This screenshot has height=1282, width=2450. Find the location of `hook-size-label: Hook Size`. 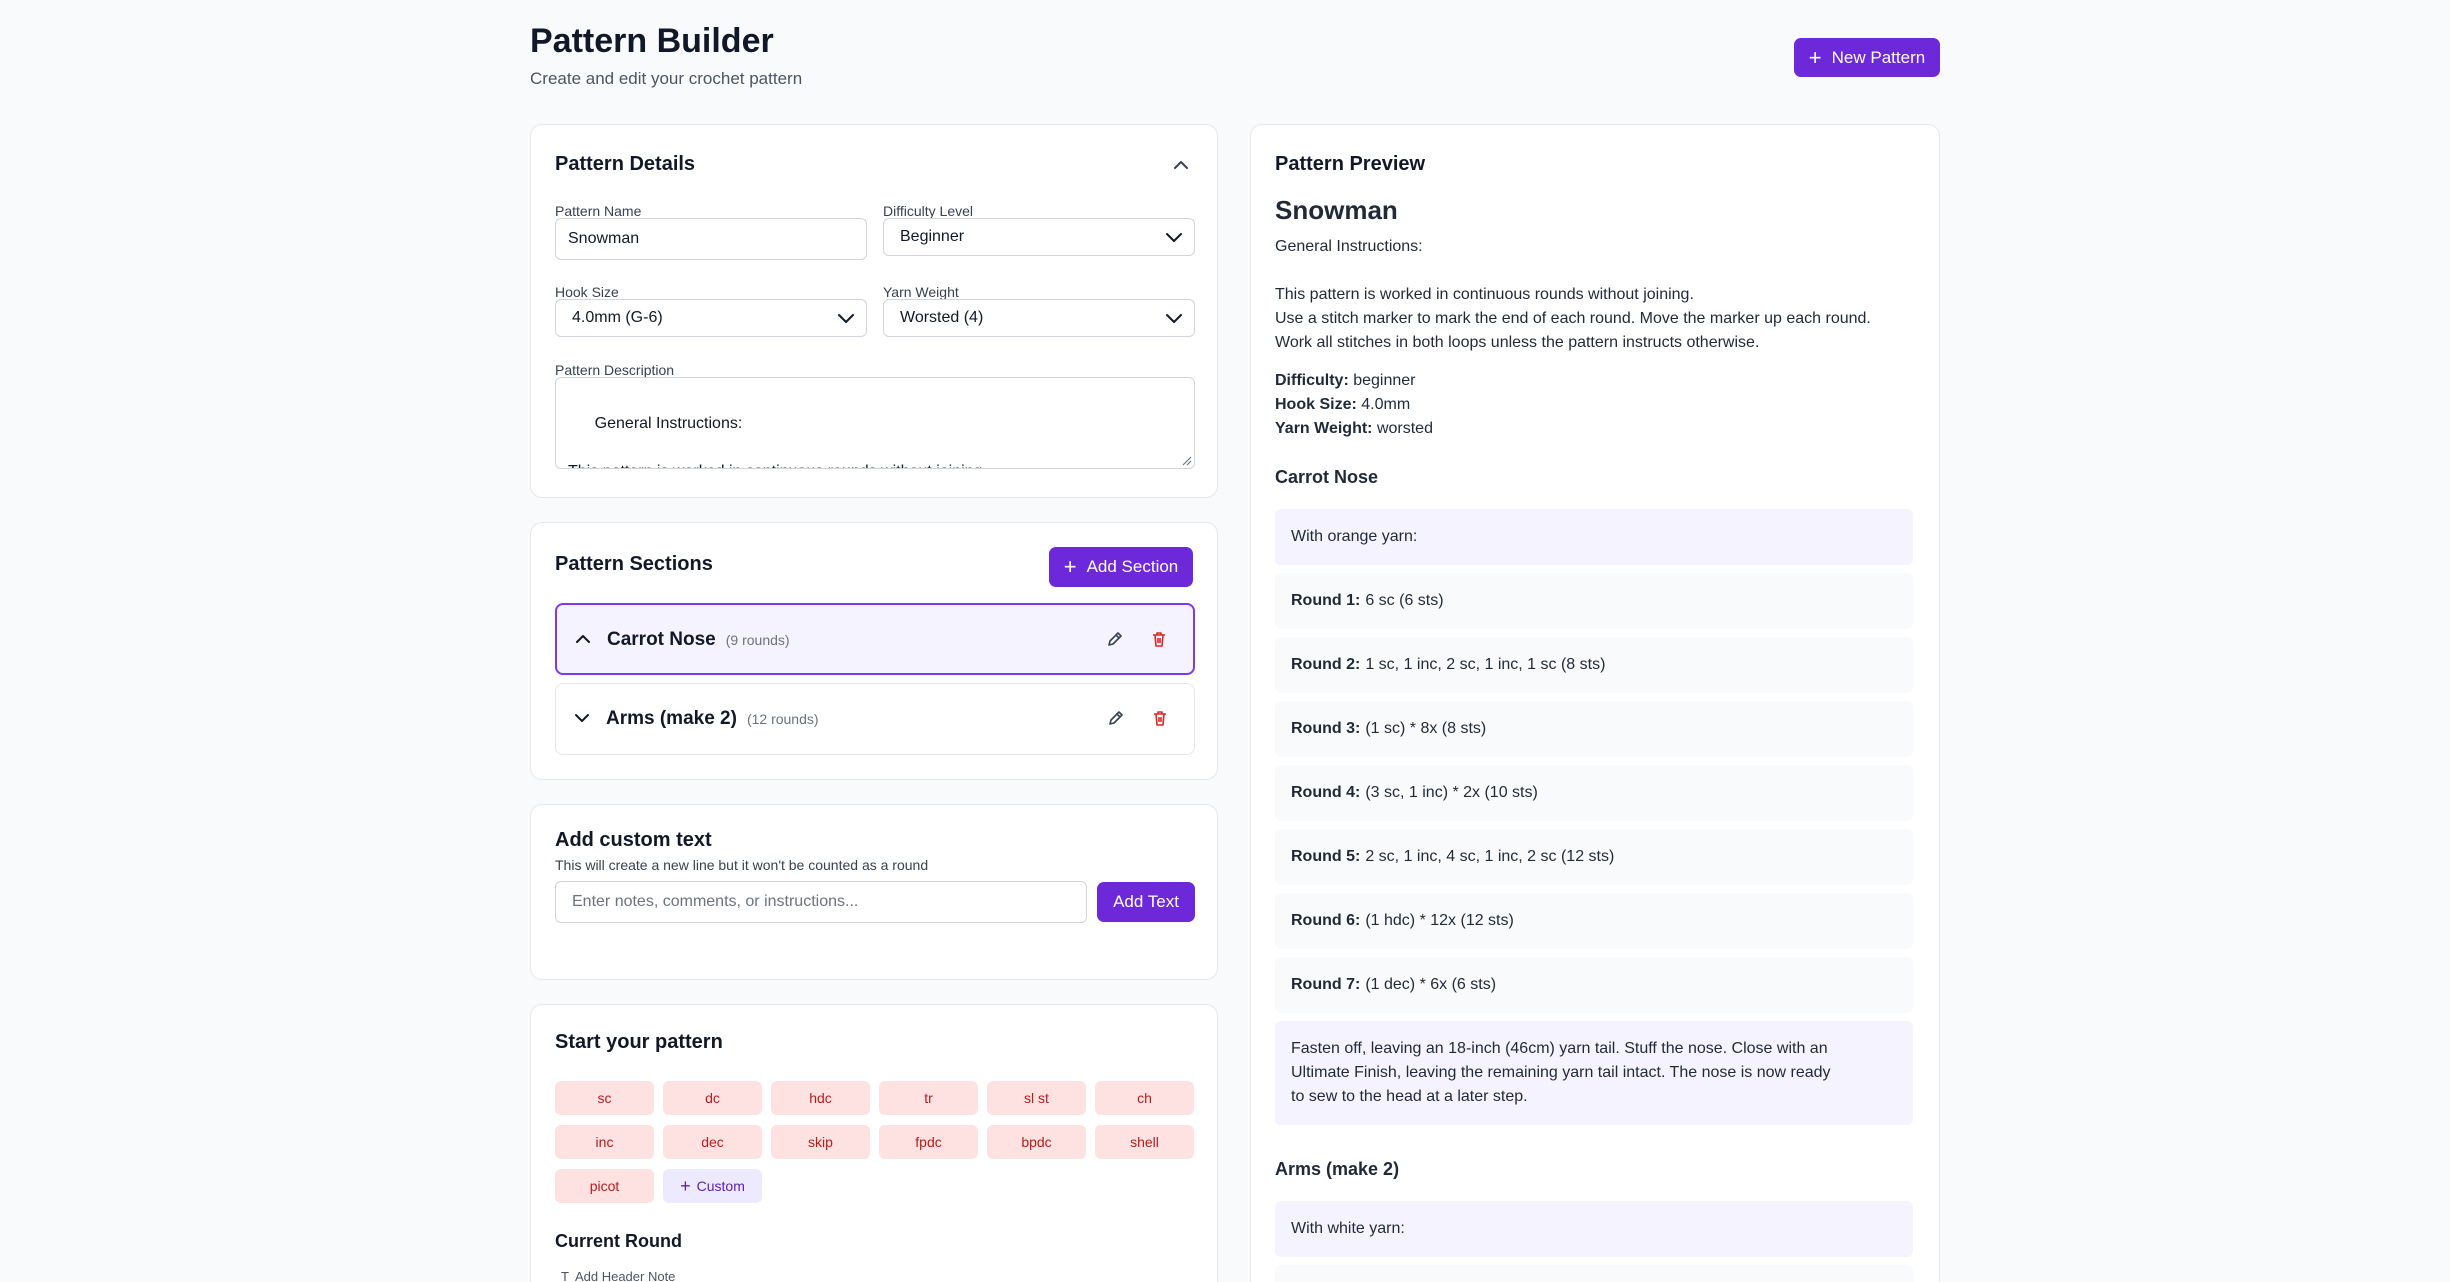

hook-size-label: Hook Size is located at coordinates (587, 292).